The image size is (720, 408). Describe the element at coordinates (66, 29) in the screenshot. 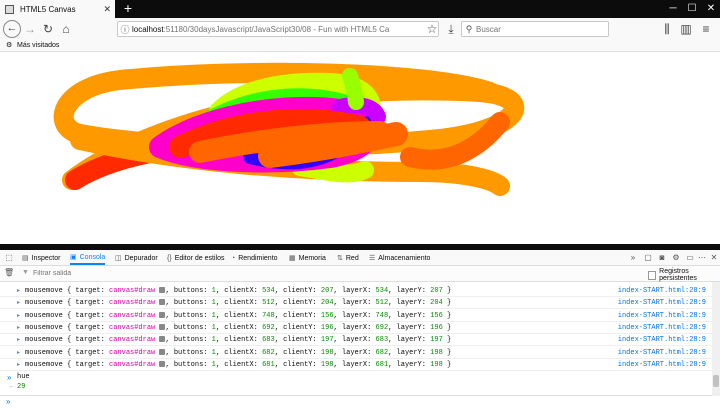

I see `home-icon: ⌂` at that location.